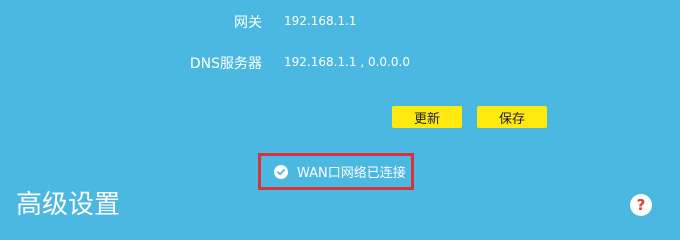 Image resolution: width=680 pixels, height=240 pixels. I want to click on gateway-label: 网关, so click(248, 23).